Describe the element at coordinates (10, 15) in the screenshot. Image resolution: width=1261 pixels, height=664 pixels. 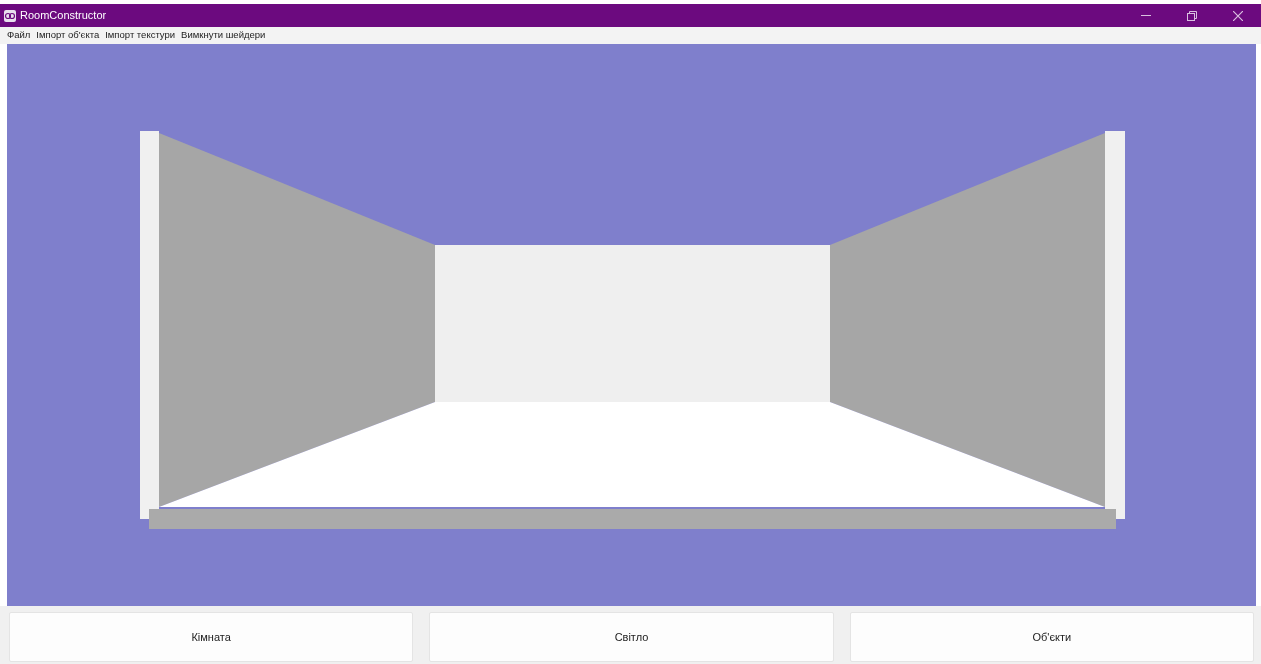
I see `app-icon` at that location.